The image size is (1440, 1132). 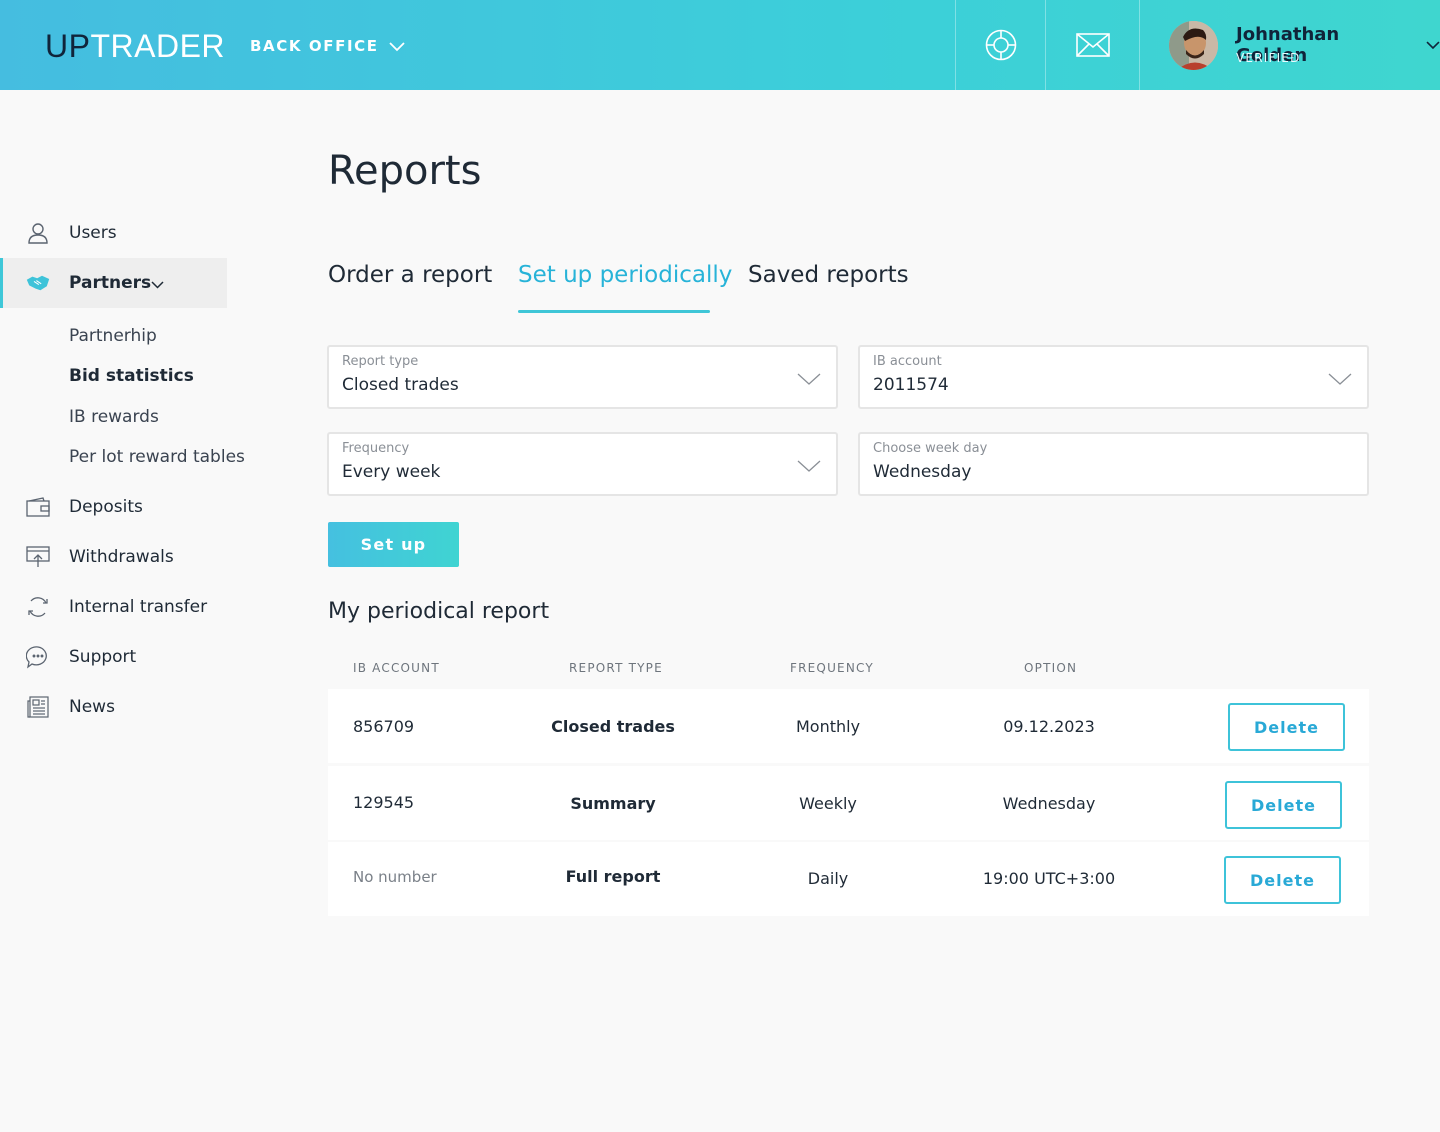 I want to click on cell-report-type: Closed trades, so click(x=613, y=726).